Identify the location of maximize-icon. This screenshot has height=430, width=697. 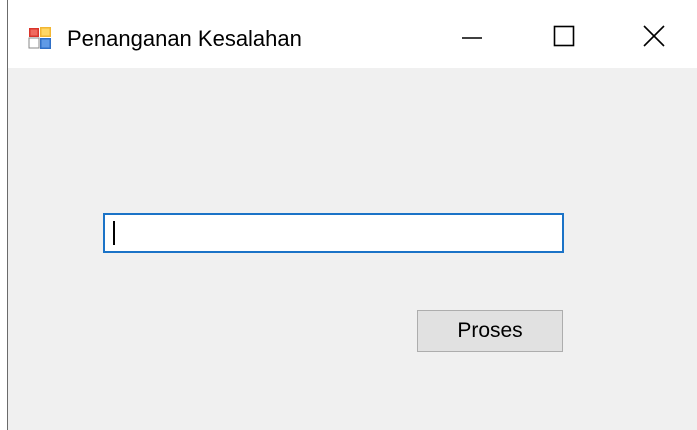
(564, 36).